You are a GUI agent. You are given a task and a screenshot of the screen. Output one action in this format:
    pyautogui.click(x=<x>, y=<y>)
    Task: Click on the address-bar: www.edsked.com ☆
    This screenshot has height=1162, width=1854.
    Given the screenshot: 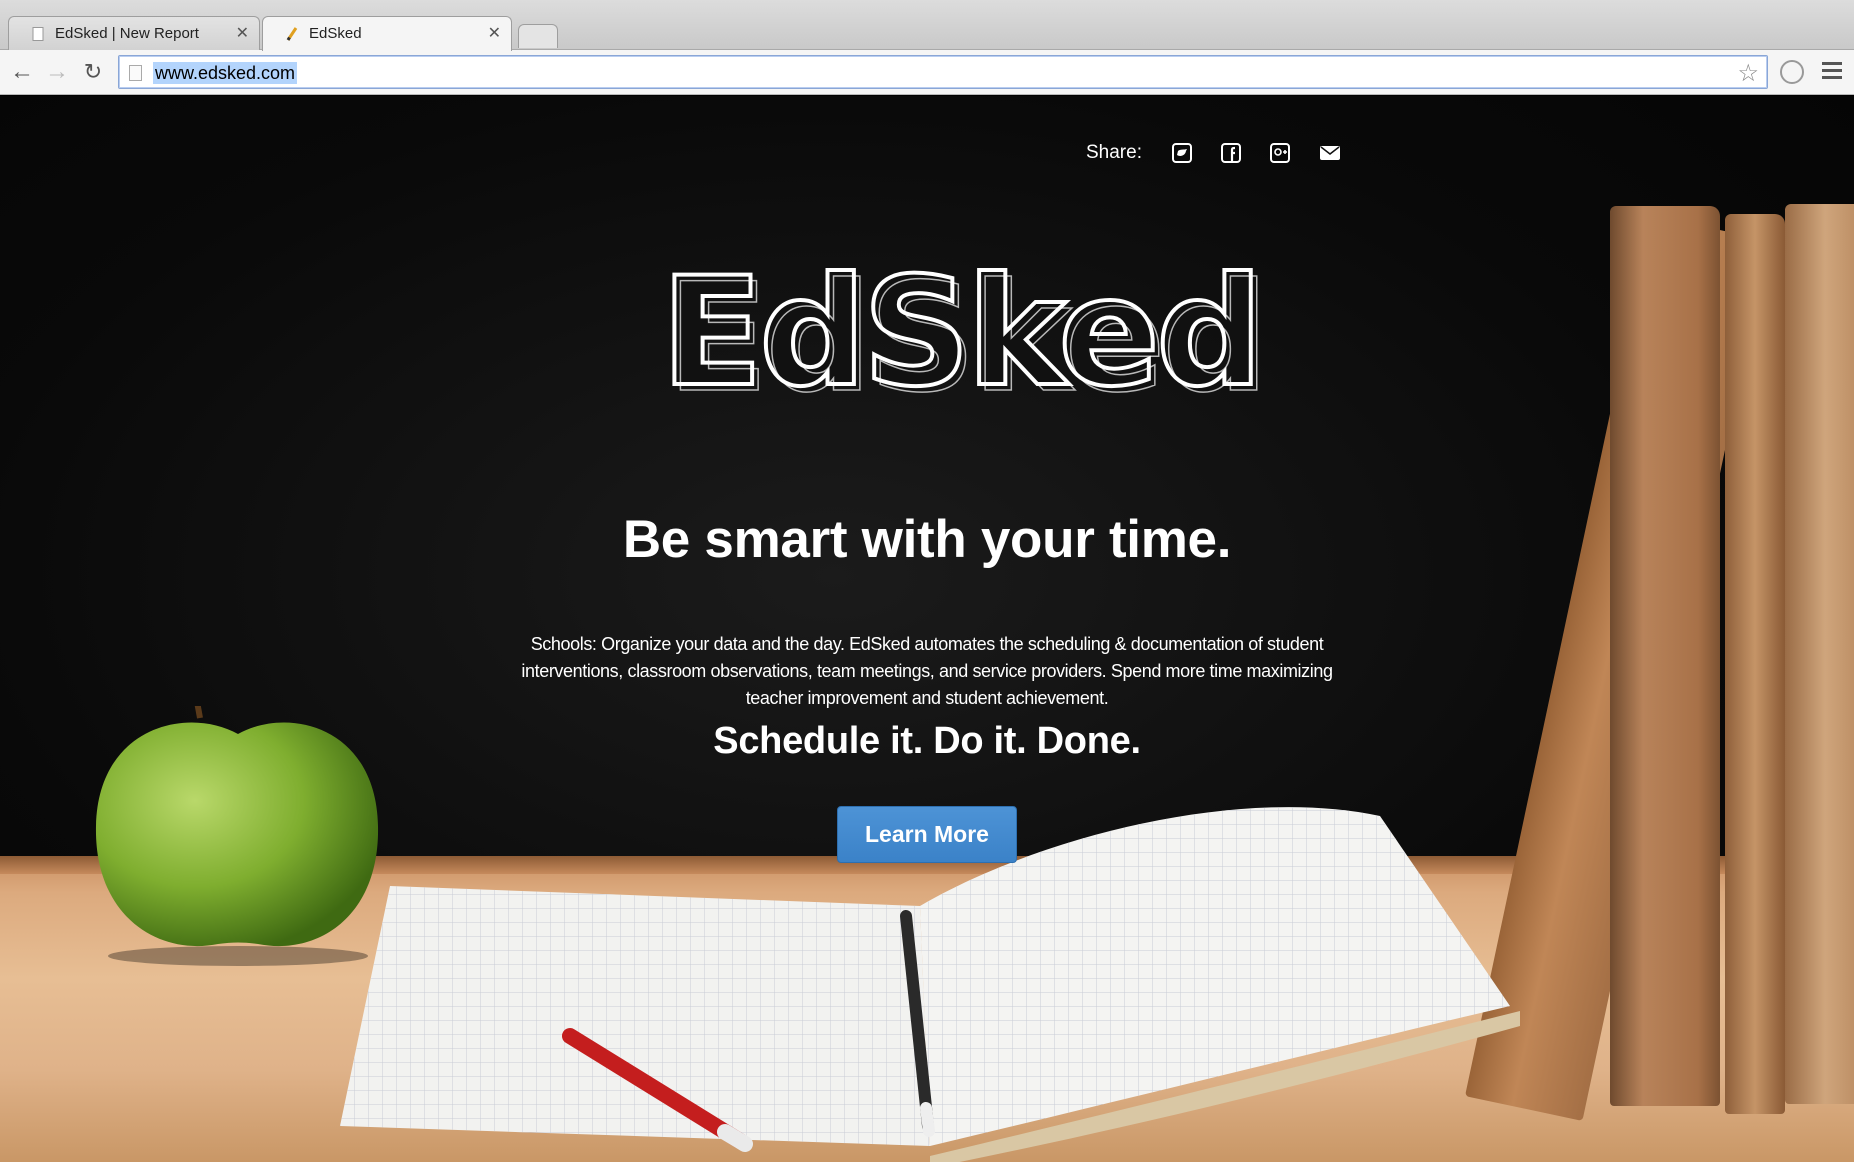 What is the action you would take?
    pyautogui.click(x=943, y=72)
    